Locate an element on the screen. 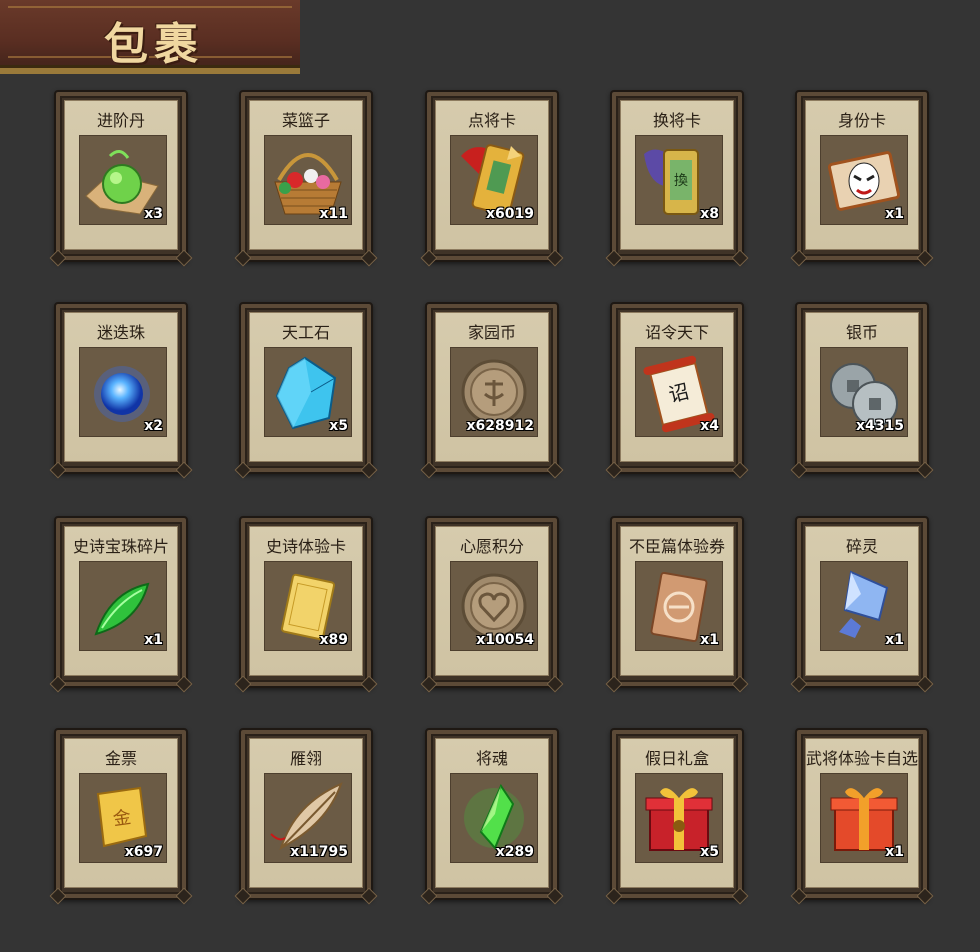 The width and height of the screenshot is (980, 952). item-name: 身份卡 is located at coordinates (861, 120).